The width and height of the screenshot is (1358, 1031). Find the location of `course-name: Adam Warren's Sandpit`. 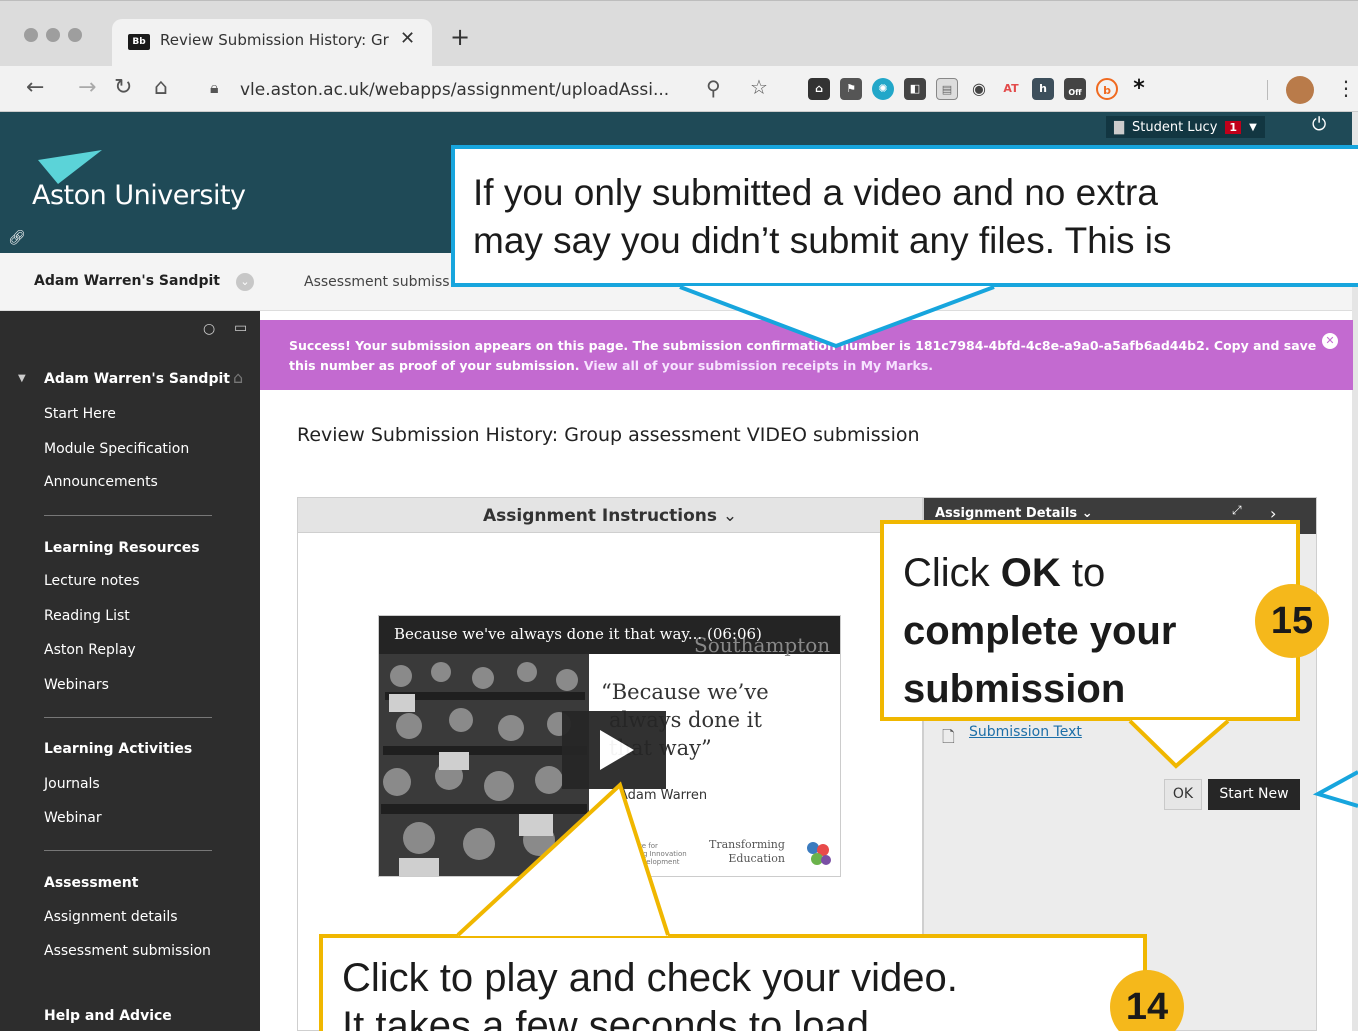

course-name: Adam Warren's Sandpit is located at coordinates (127, 281).